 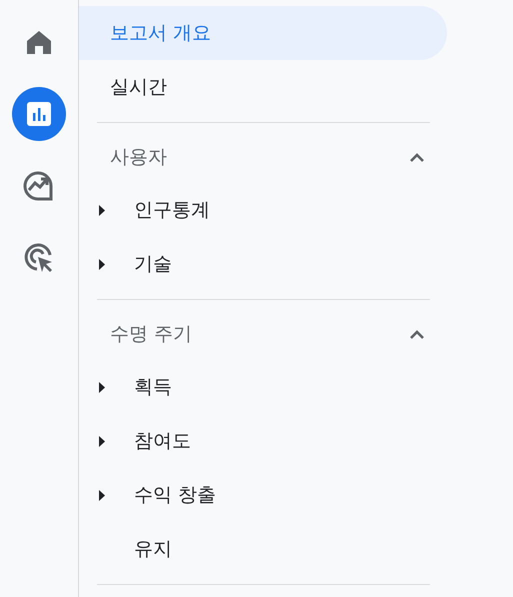 I want to click on target-cursor-icon, so click(x=39, y=258).